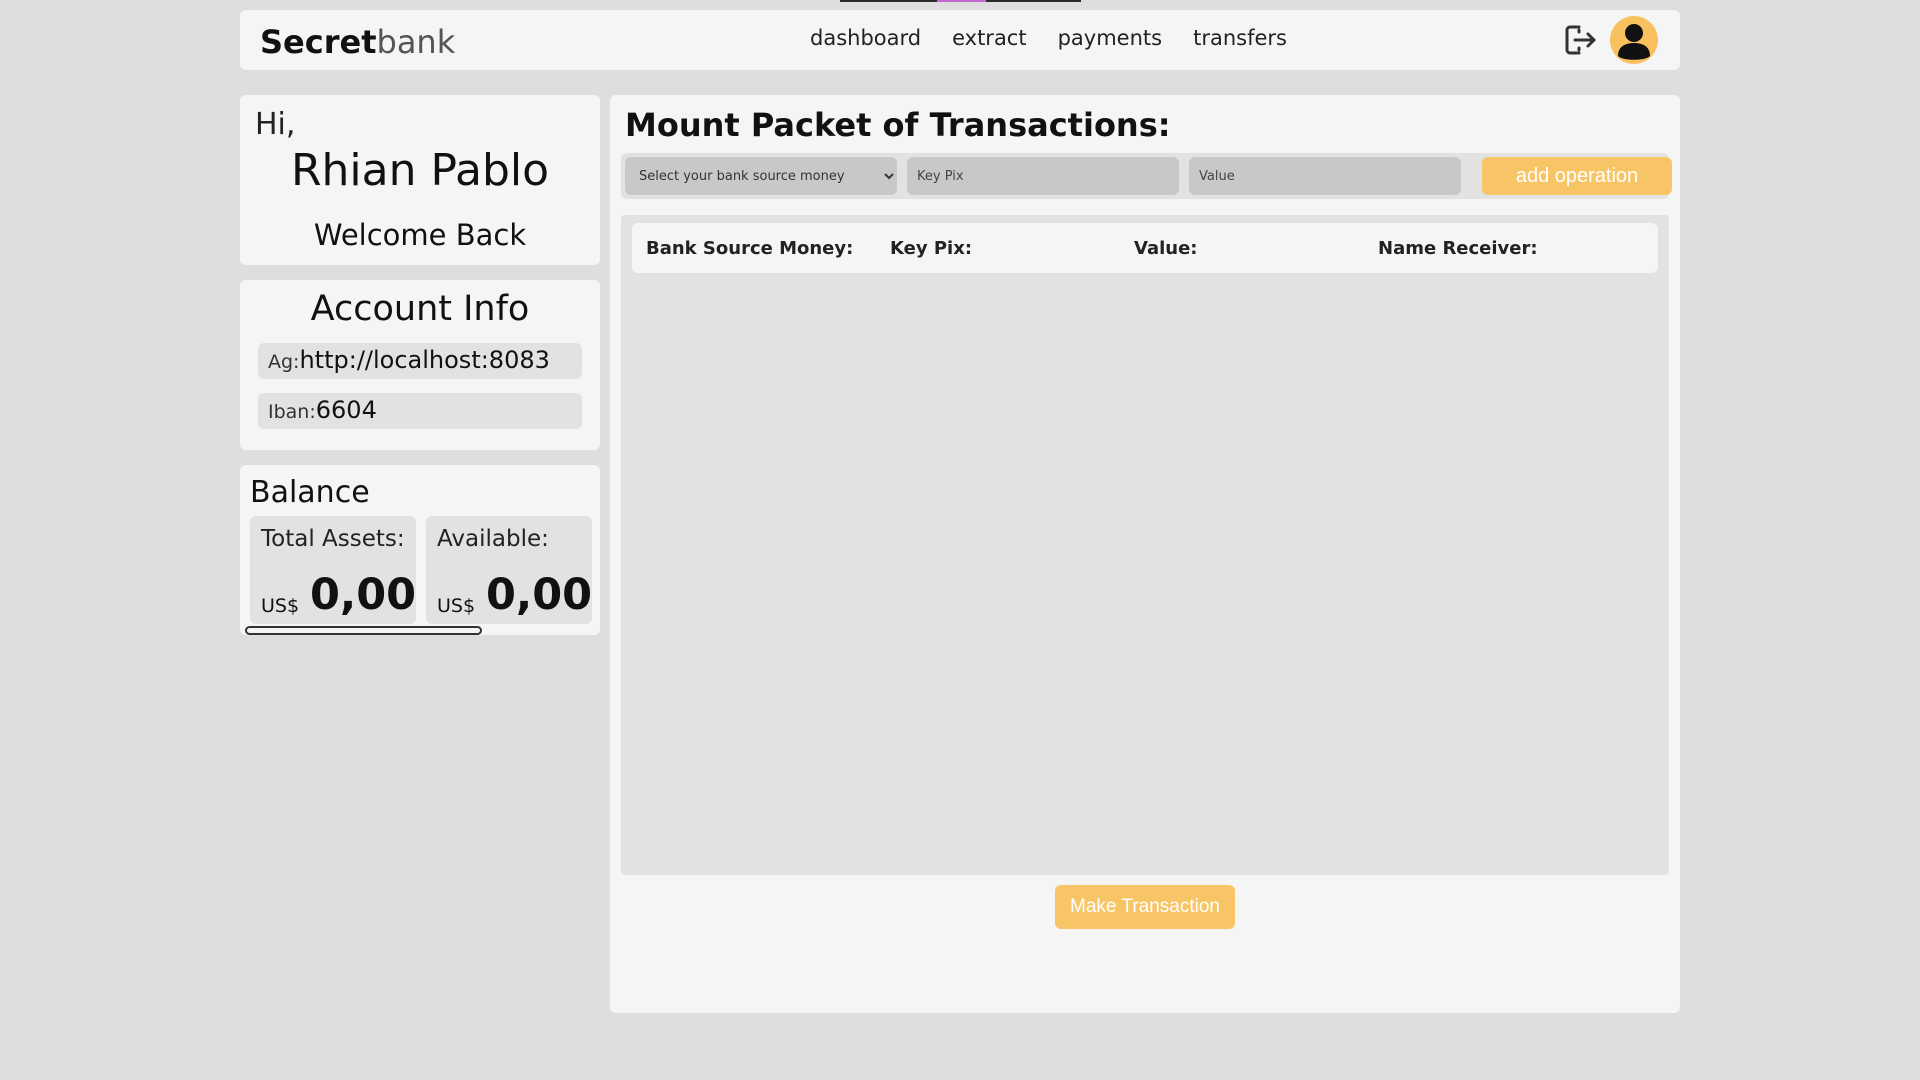  What do you see at coordinates (750, 248) in the screenshot?
I see `col-bank-source: Bank Source Money:` at bounding box center [750, 248].